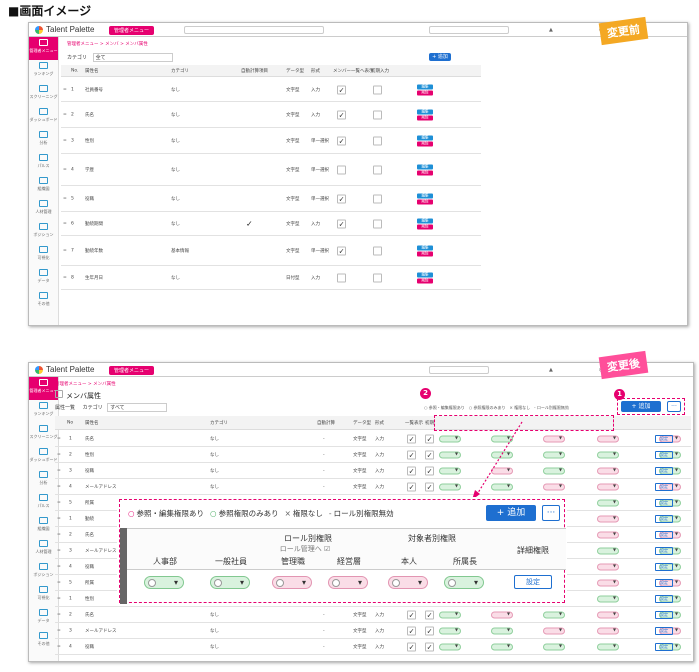 The image size is (699, 672). I want to click on sidebar-item: データ, so click(43, 278).